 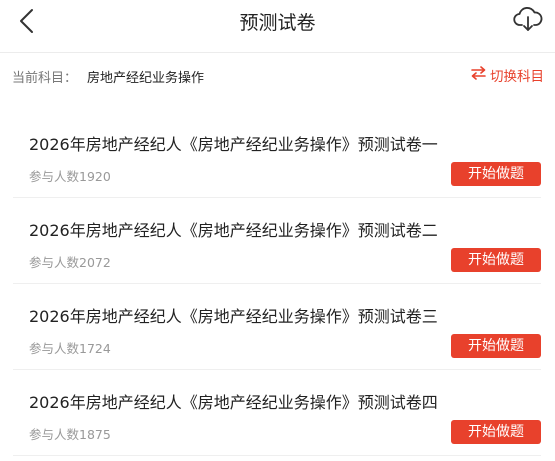 I want to click on chevron-left-icon, so click(x=27, y=23).